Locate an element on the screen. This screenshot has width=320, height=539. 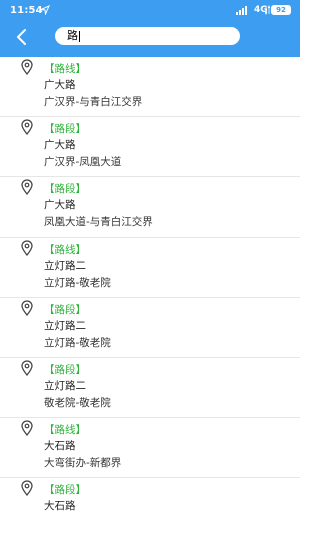
result-item: 【路段】 大石路 is located at coordinates (150, 508).